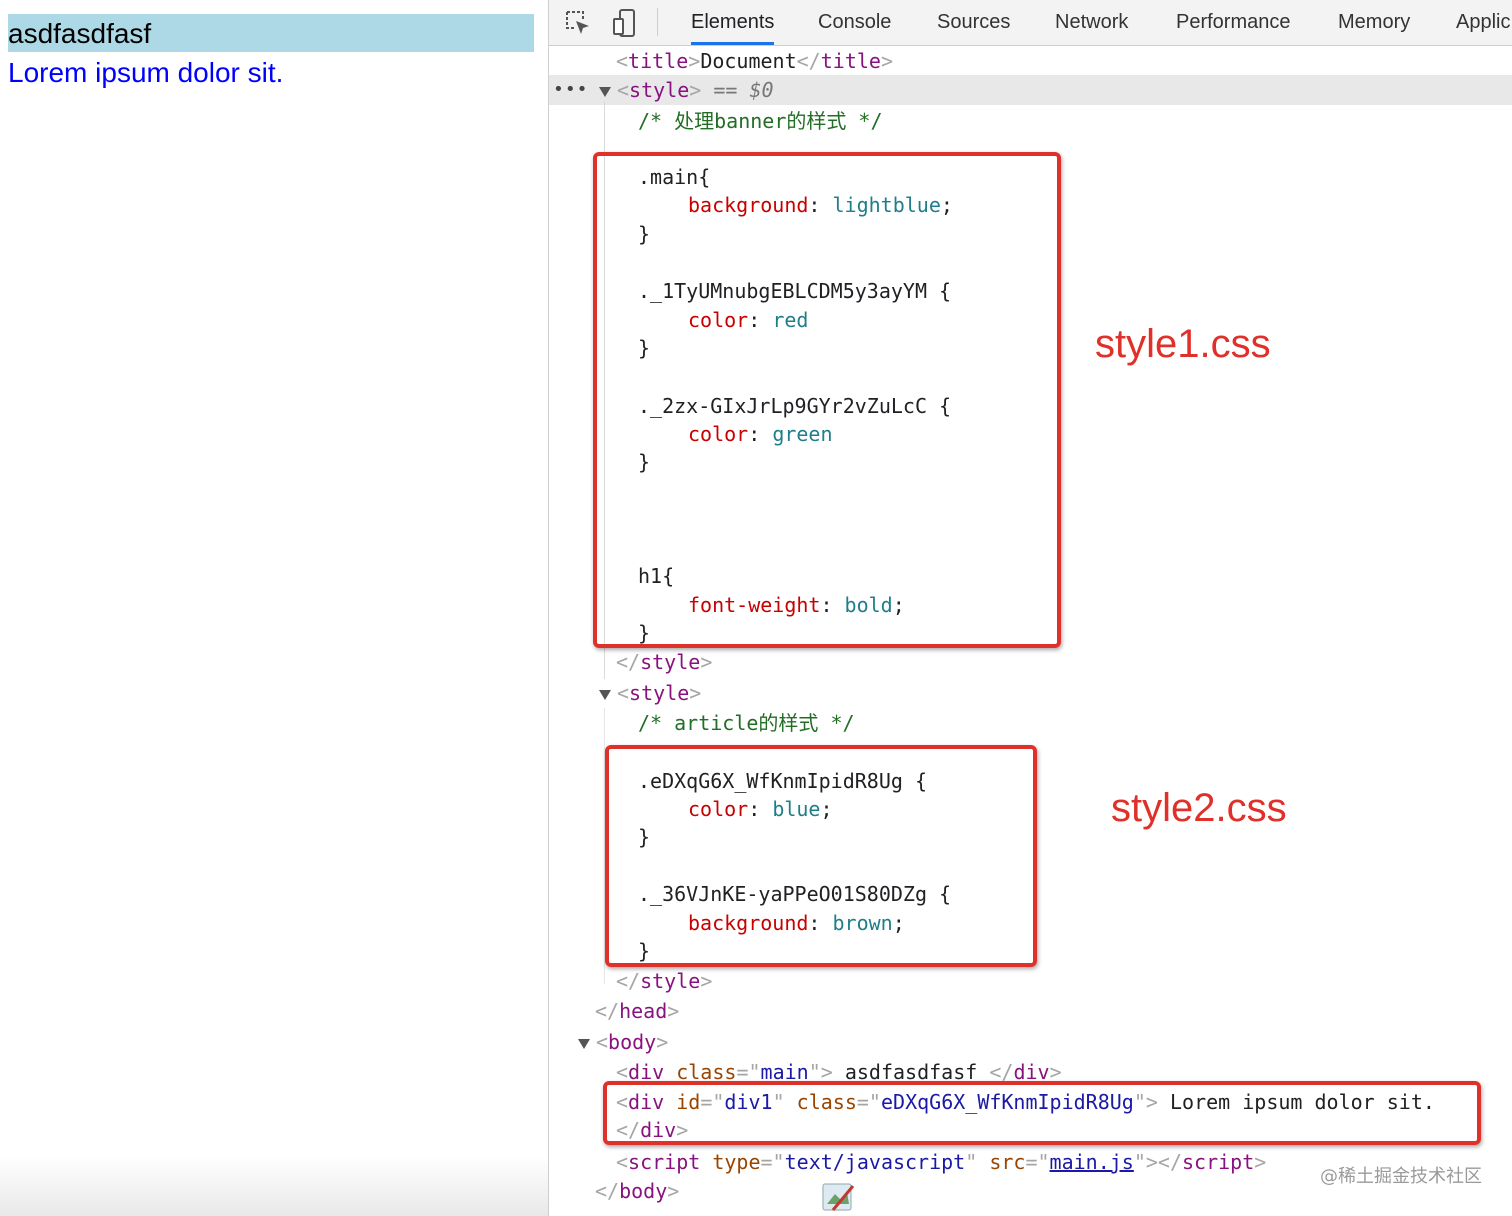 The image size is (1512, 1216). Describe the element at coordinates (623, 1042) in the screenshot. I see `dom-node-body: <body>` at that location.